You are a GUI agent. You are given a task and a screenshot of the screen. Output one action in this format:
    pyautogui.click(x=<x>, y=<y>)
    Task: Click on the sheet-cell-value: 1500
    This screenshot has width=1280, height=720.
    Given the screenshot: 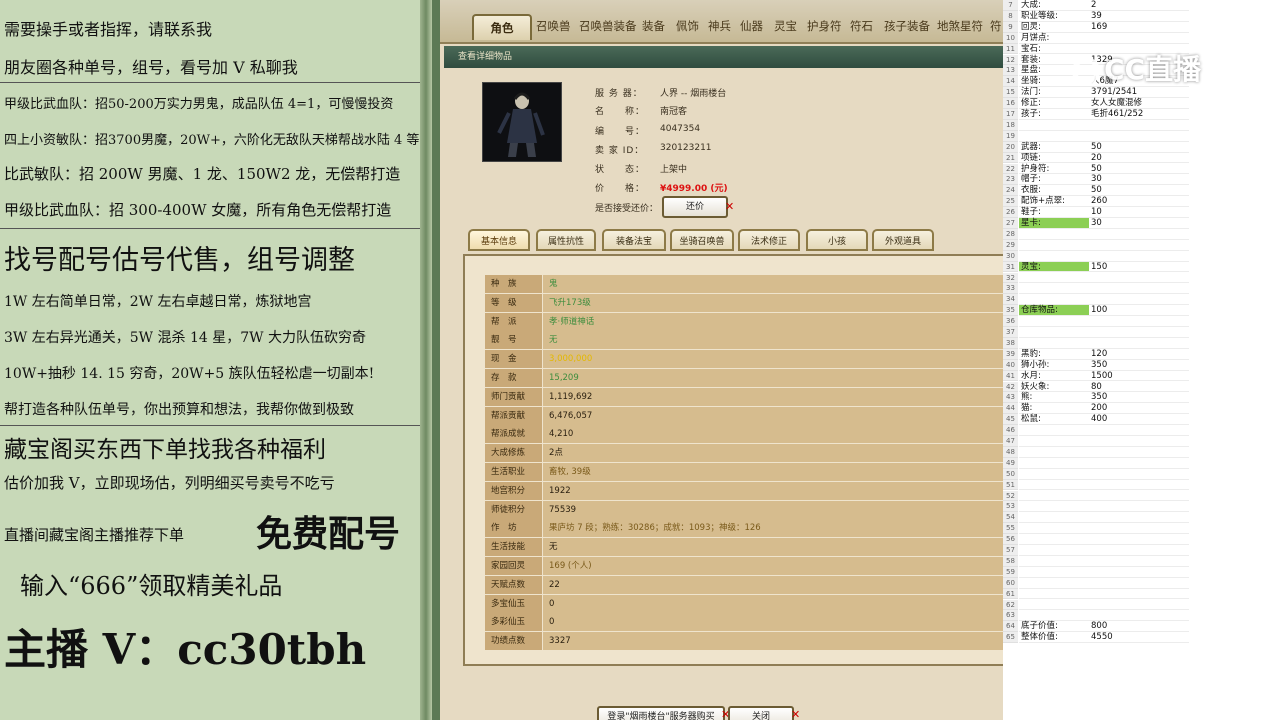 What is the action you would take?
    pyautogui.click(x=1139, y=376)
    